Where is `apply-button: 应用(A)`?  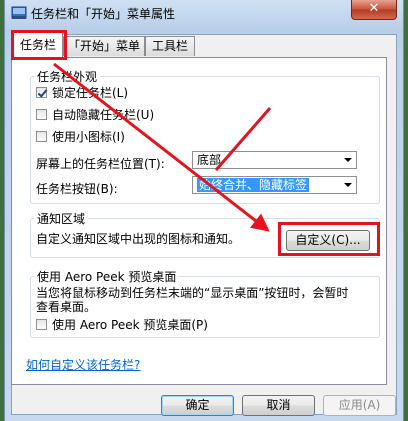 apply-button: 应用(A) is located at coordinates (359, 405).